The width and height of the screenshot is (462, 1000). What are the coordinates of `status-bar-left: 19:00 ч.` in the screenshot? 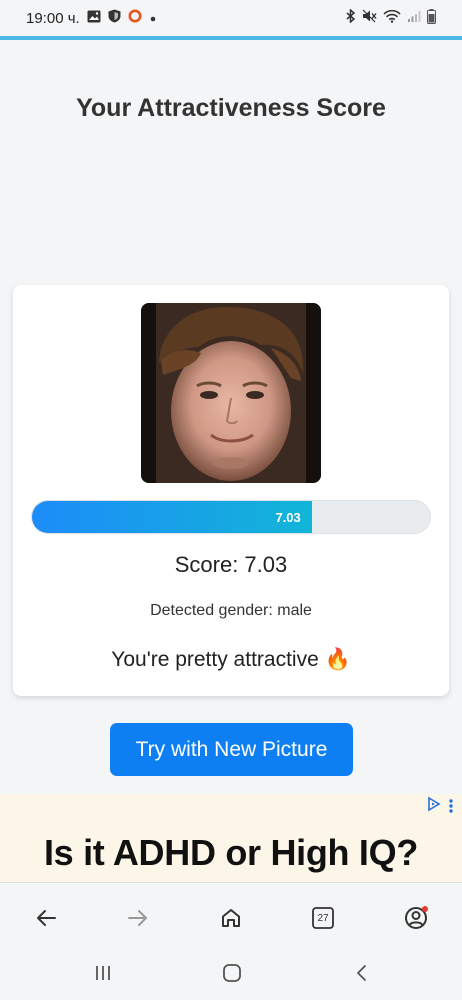 It's located at (91, 18).